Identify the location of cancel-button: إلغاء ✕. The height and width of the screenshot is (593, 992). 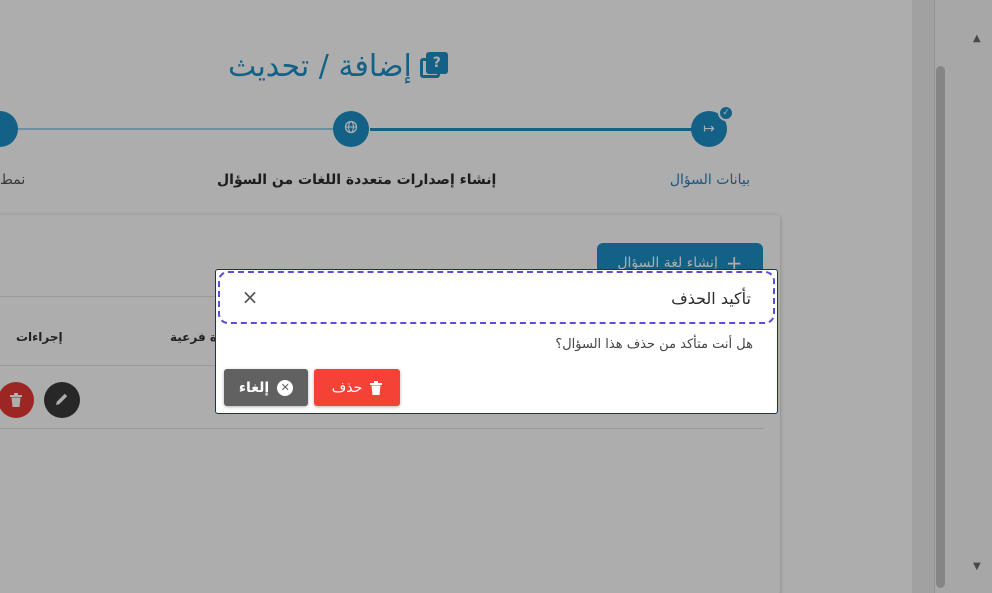
(266, 387).